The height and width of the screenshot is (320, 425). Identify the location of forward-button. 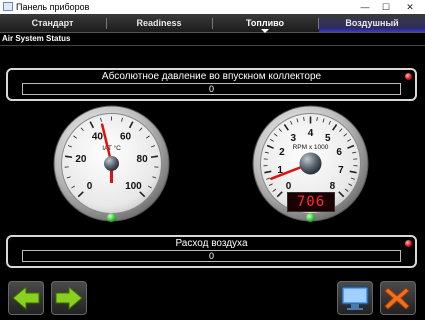
(69, 298).